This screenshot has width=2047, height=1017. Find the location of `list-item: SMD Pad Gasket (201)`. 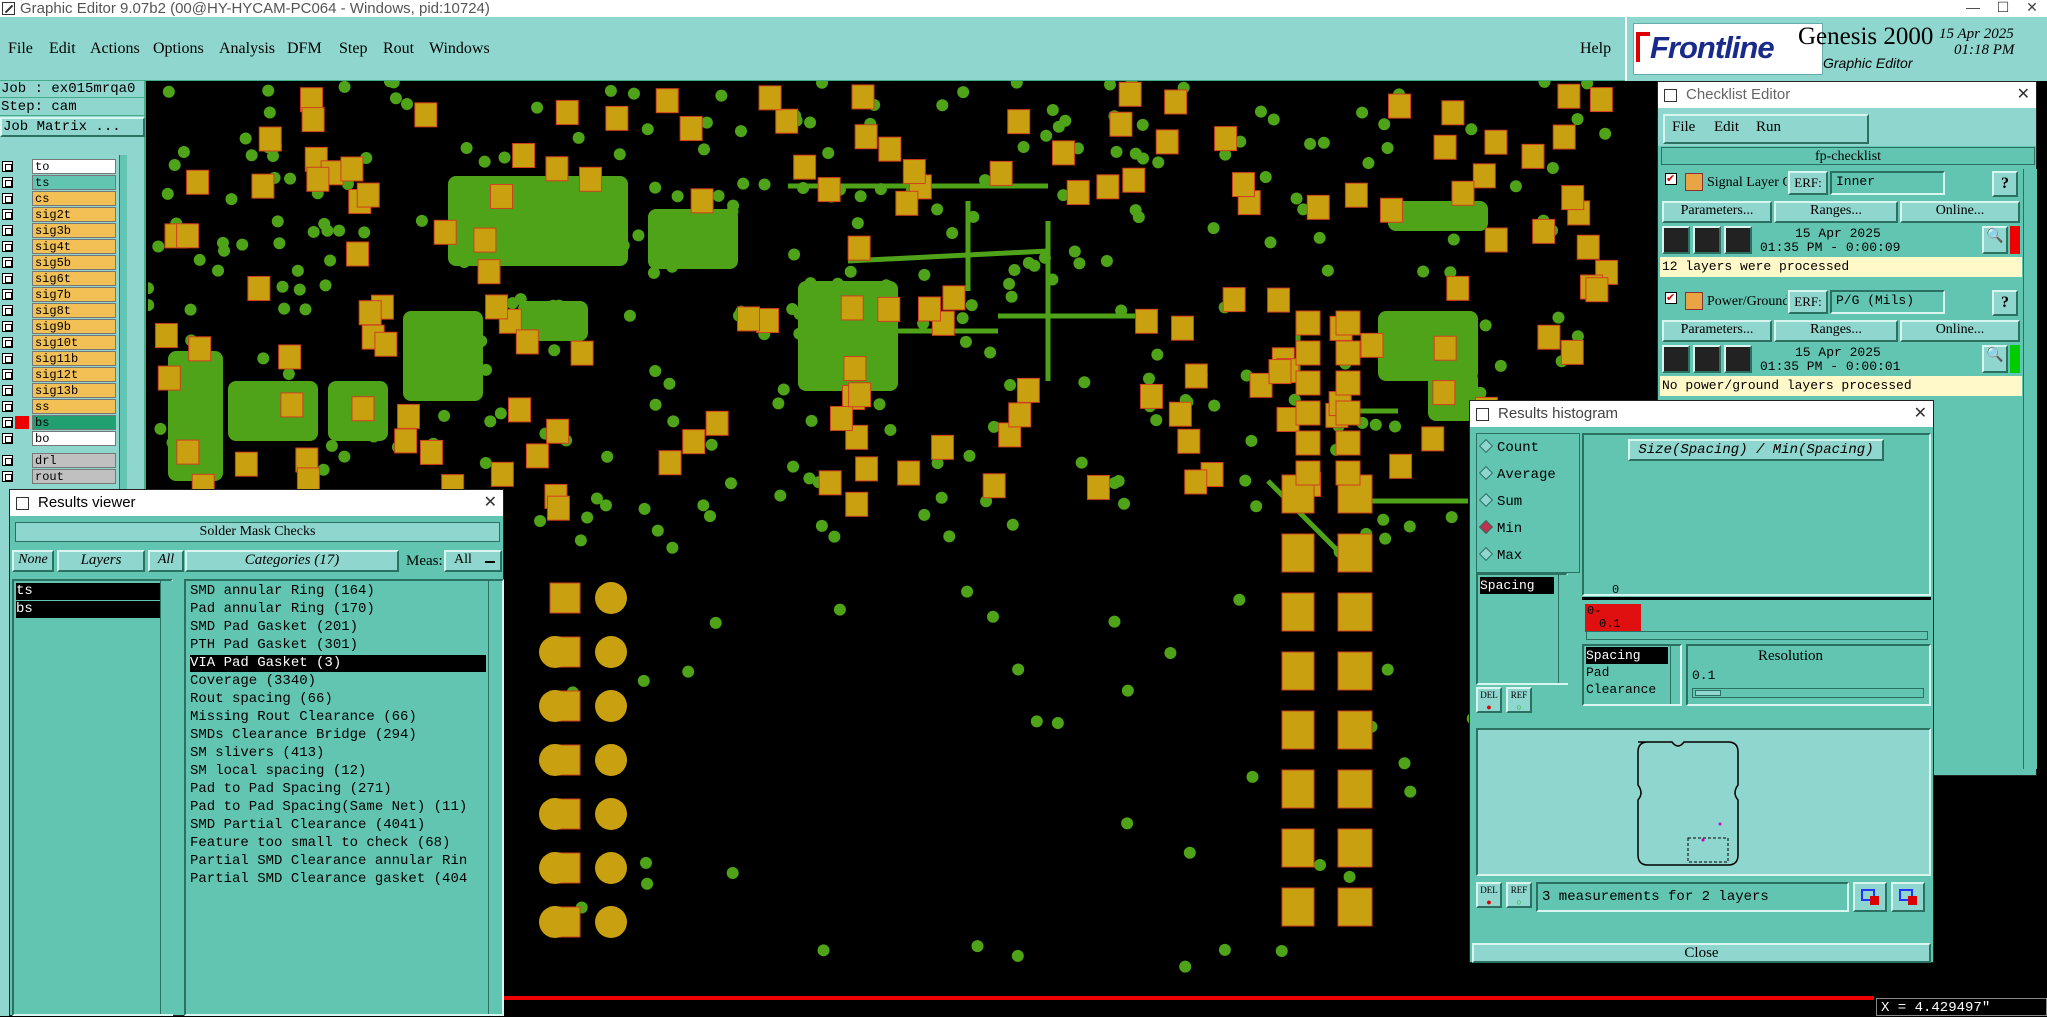

list-item: SMD Pad Gasket (201) is located at coordinates (274, 627).